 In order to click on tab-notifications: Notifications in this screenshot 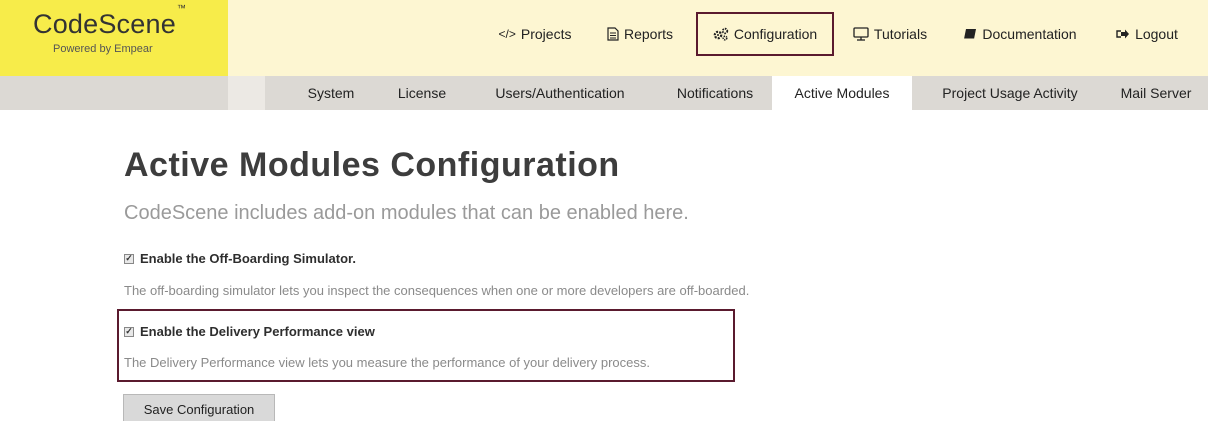, I will do `click(715, 93)`.